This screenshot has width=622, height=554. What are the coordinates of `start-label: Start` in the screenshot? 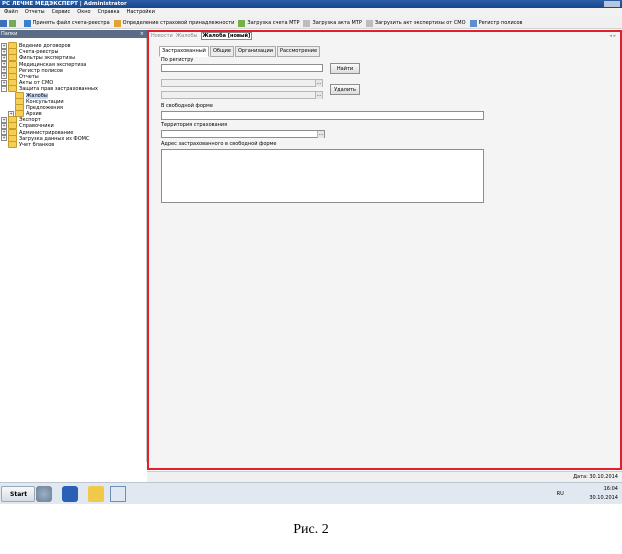 It's located at (19, 494).